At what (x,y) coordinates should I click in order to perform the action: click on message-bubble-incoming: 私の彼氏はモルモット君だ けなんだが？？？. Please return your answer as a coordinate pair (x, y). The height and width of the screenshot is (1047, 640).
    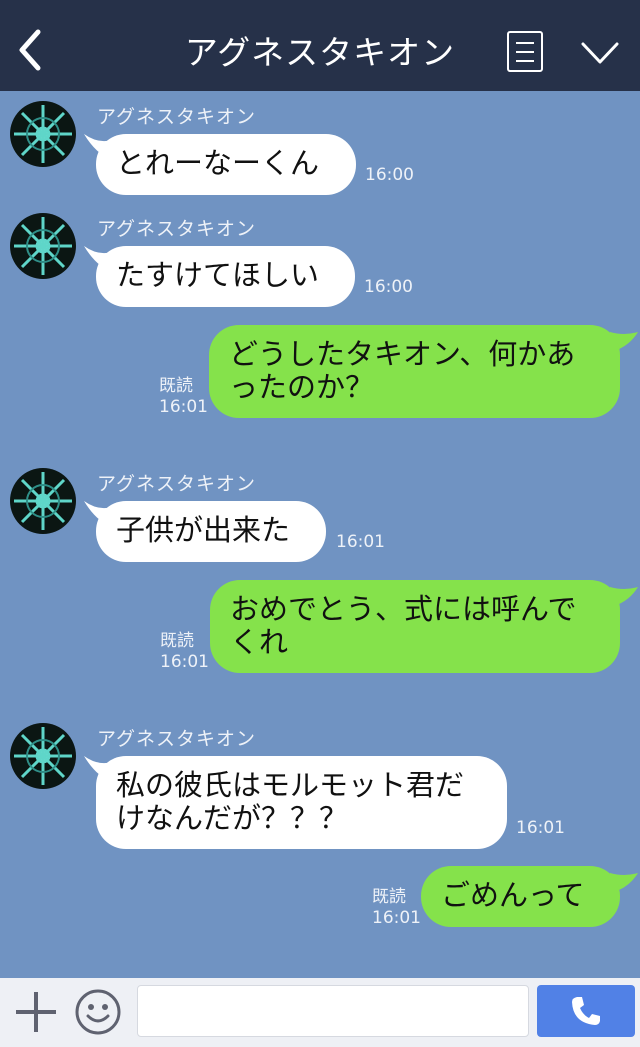
    Looking at the image, I should click on (301, 802).